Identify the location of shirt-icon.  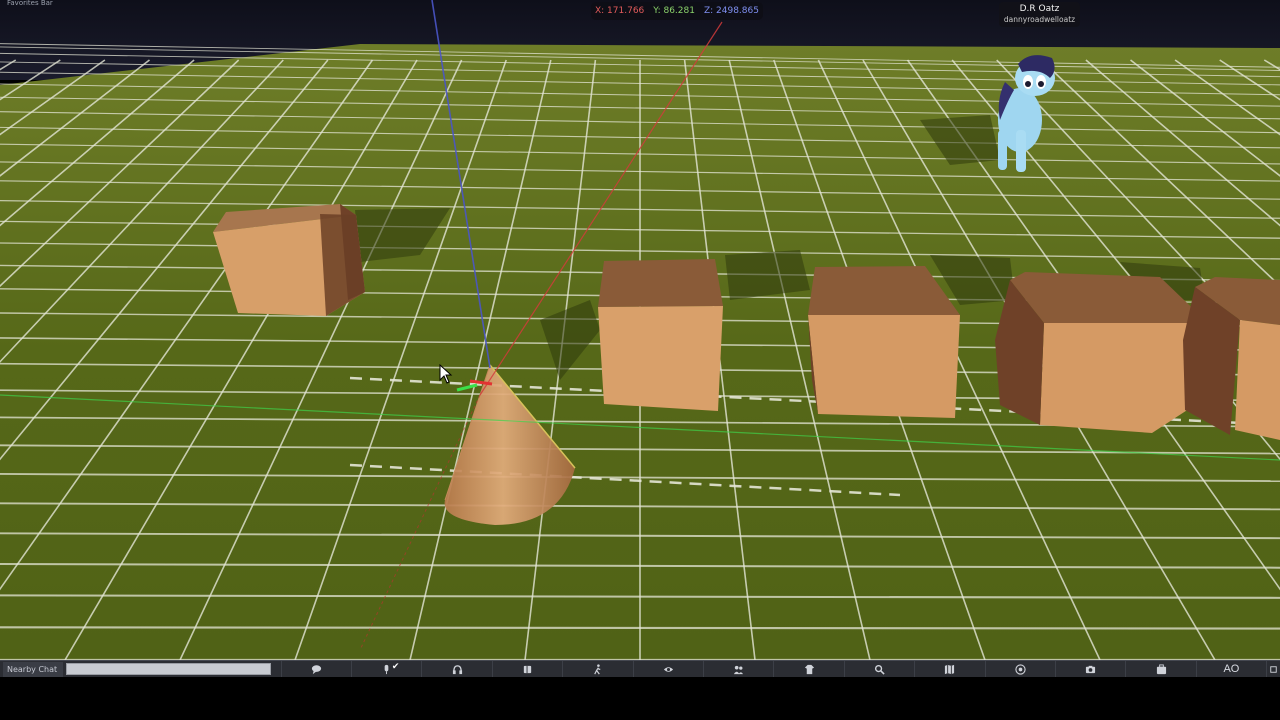
(809, 669).